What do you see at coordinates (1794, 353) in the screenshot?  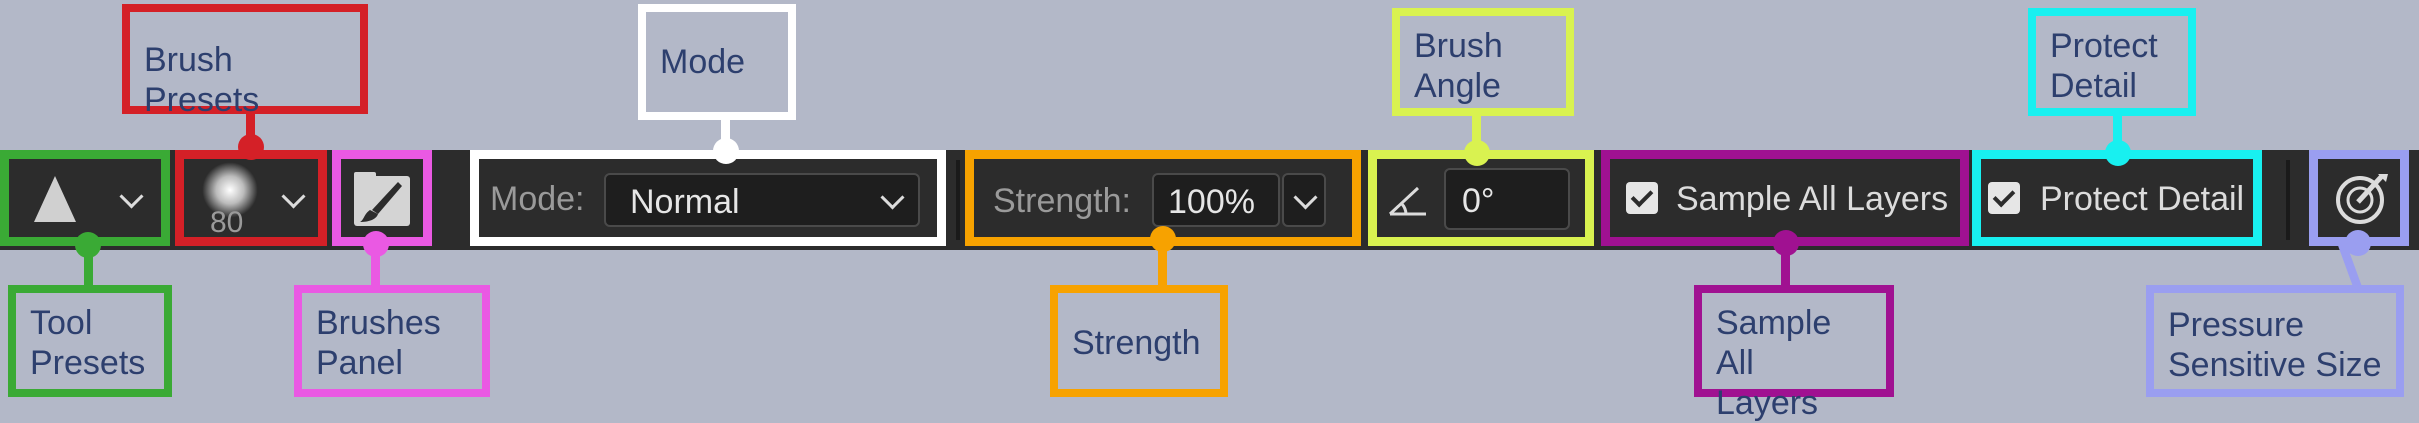 I see `callout-sample-all-layers: Sample All Layers` at bounding box center [1794, 353].